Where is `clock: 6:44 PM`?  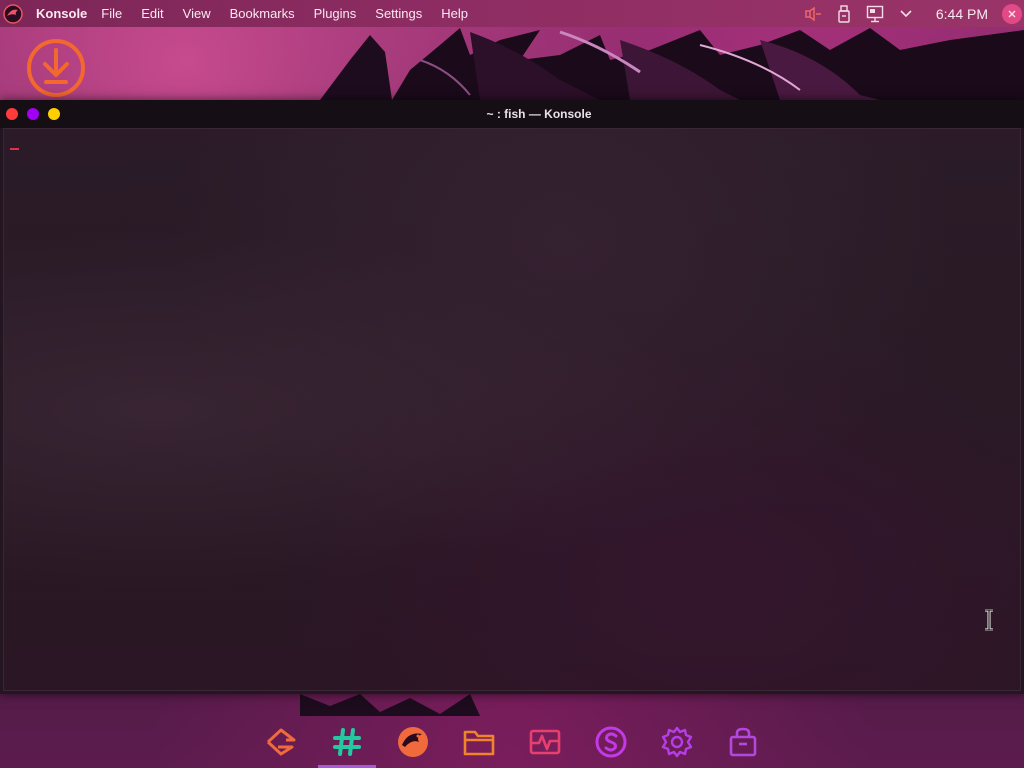
clock: 6:44 PM is located at coordinates (962, 14).